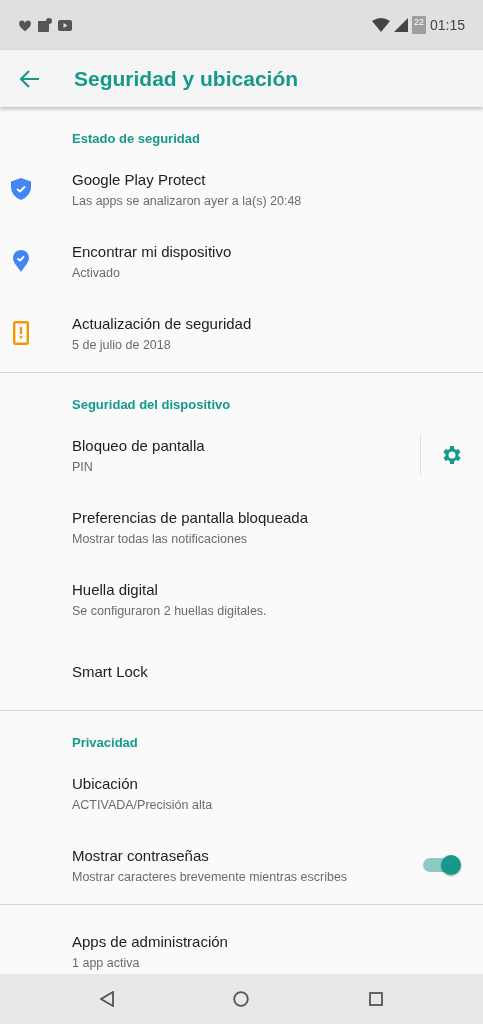  Describe the element at coordinates (277, 783) in the screenshot. I see `setting-title: Ubicación` at that location.